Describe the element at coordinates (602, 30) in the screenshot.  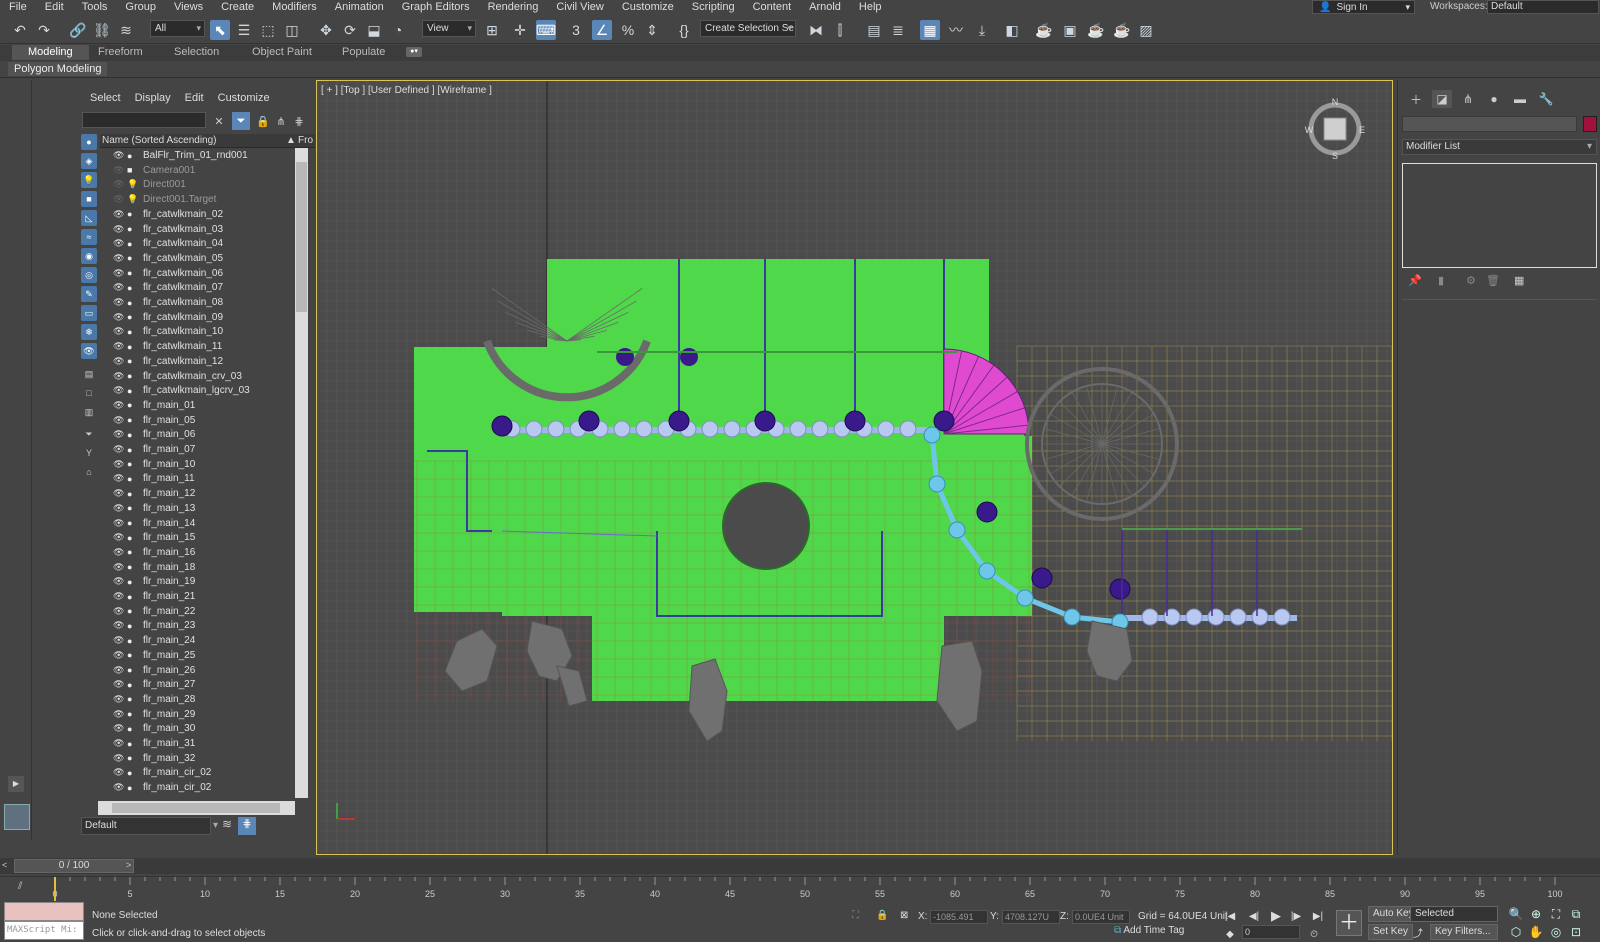
I see `angle-snap-icon: ∠` at that location.